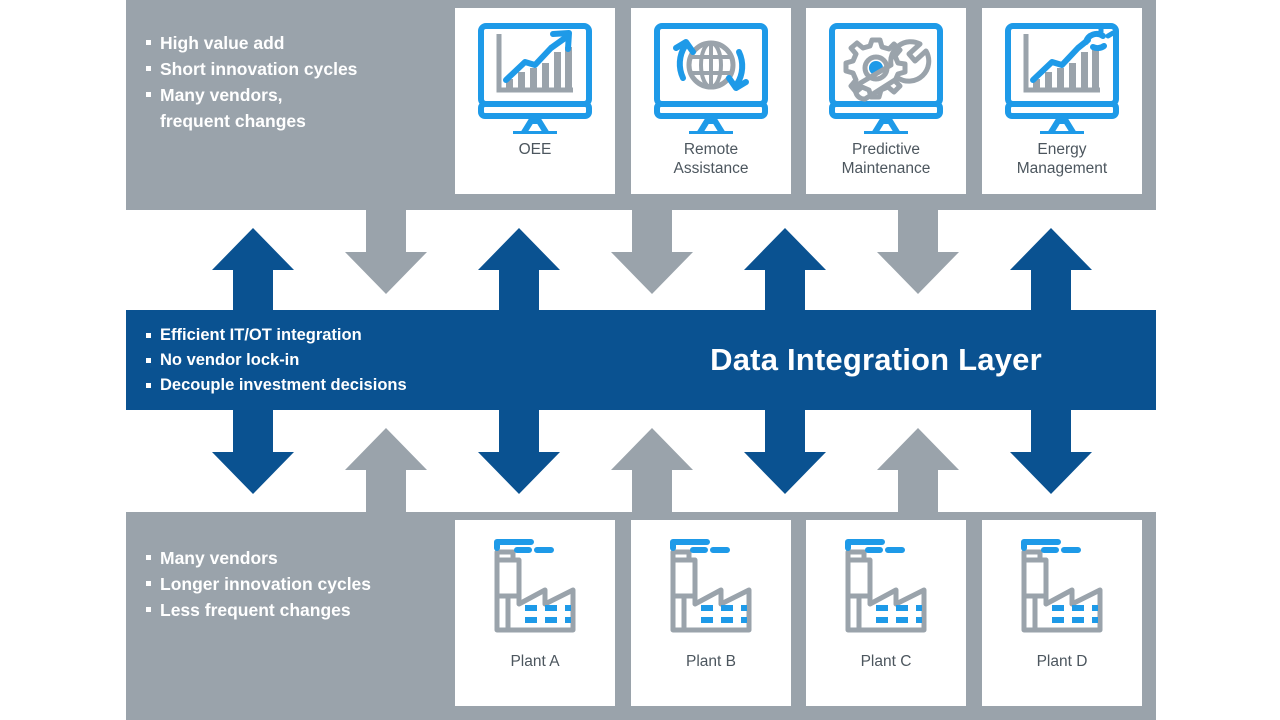 The height and width of the screenshot is (720, 1280). What do you see at coordinates (535, 149) in the screenshot?
I see `card-label: OEE` at bounding box center [535, 149].